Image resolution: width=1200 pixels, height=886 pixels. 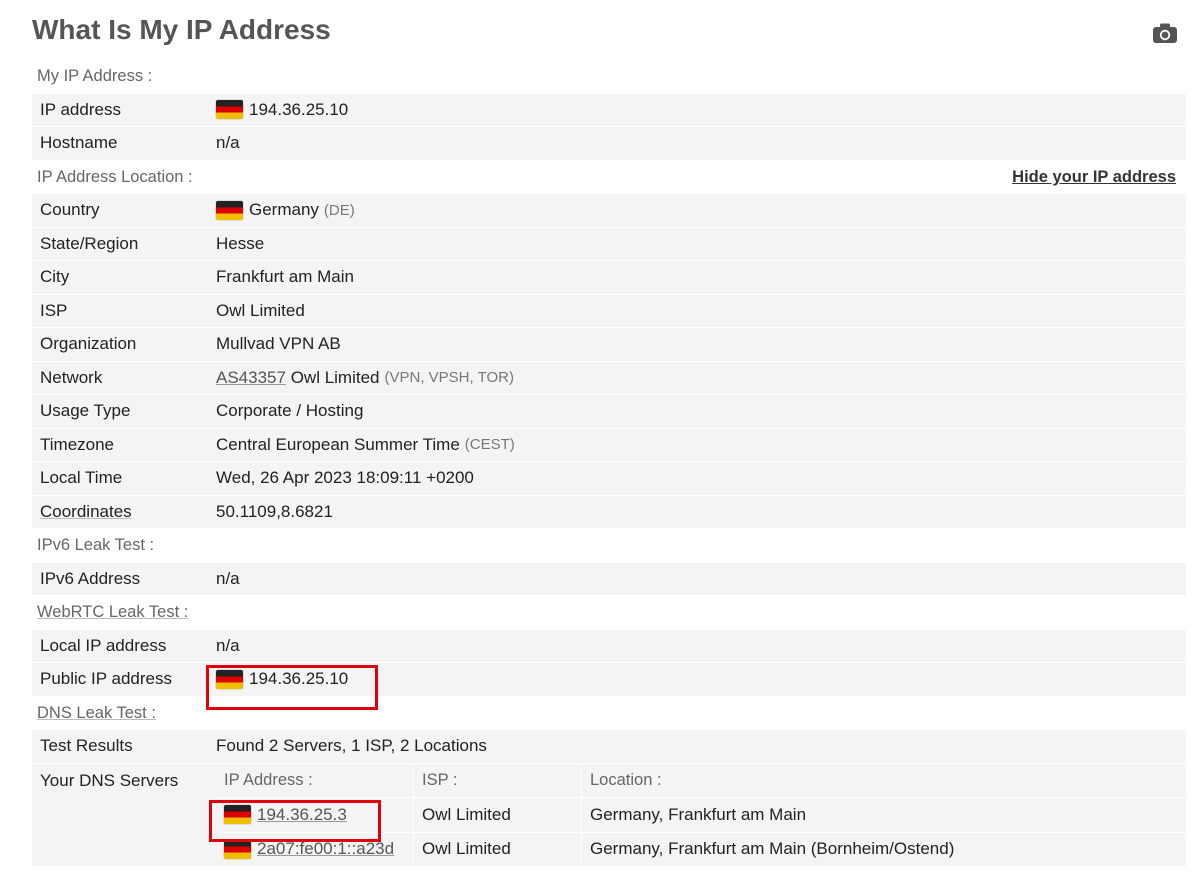 I want to click on highlight-dns-ip, so click(x=295, y=821).